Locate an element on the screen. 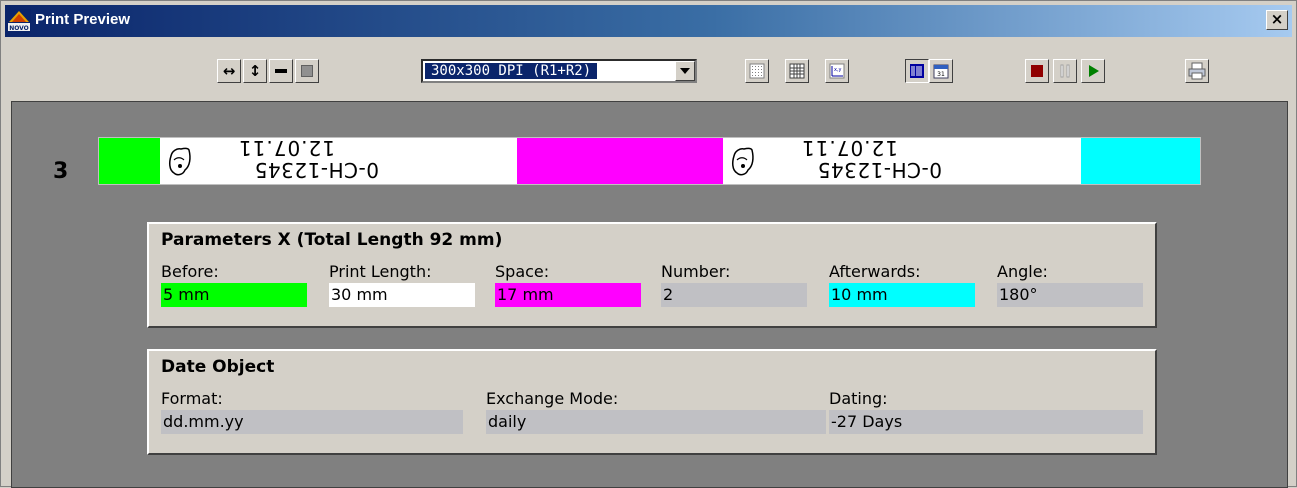 This screenshot has height=488, width=1297. vertical-arrows-icon: ↕ is located at coordinates (255, 70).